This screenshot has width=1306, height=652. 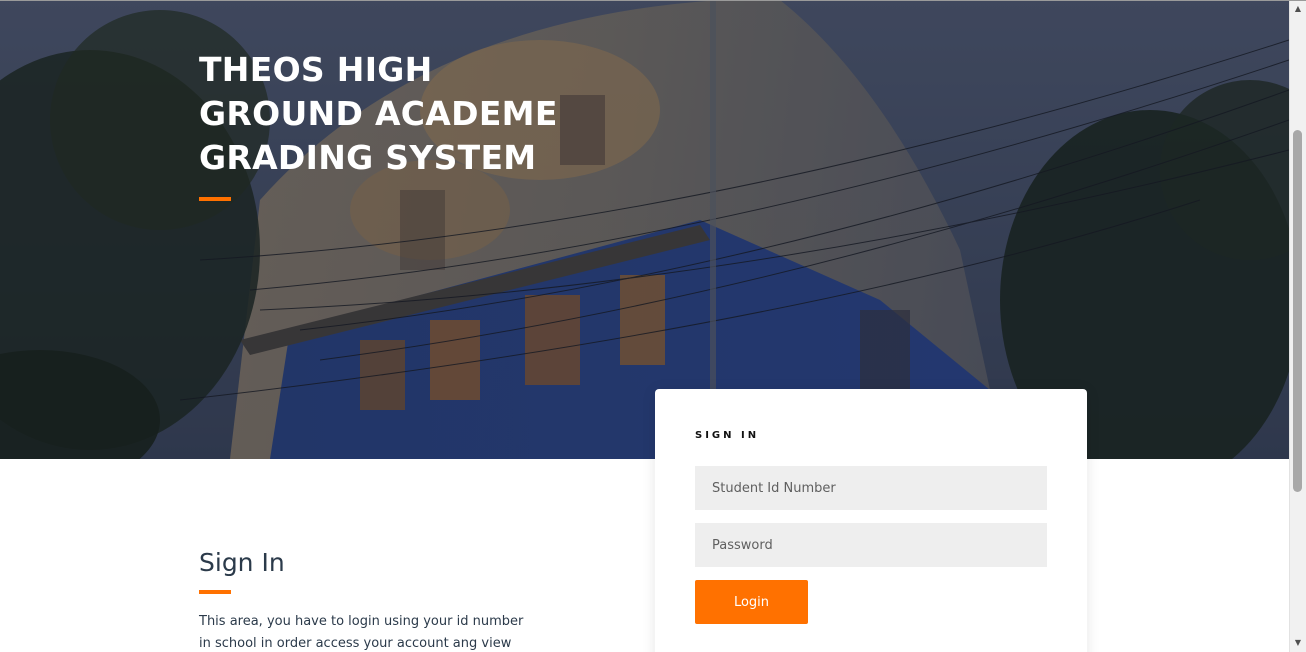 What do you see at coordinates (1298, 643) in the screenshot?
I see `scroll-down-arrow-icon: ▼` at bounding box center [1298, 643].